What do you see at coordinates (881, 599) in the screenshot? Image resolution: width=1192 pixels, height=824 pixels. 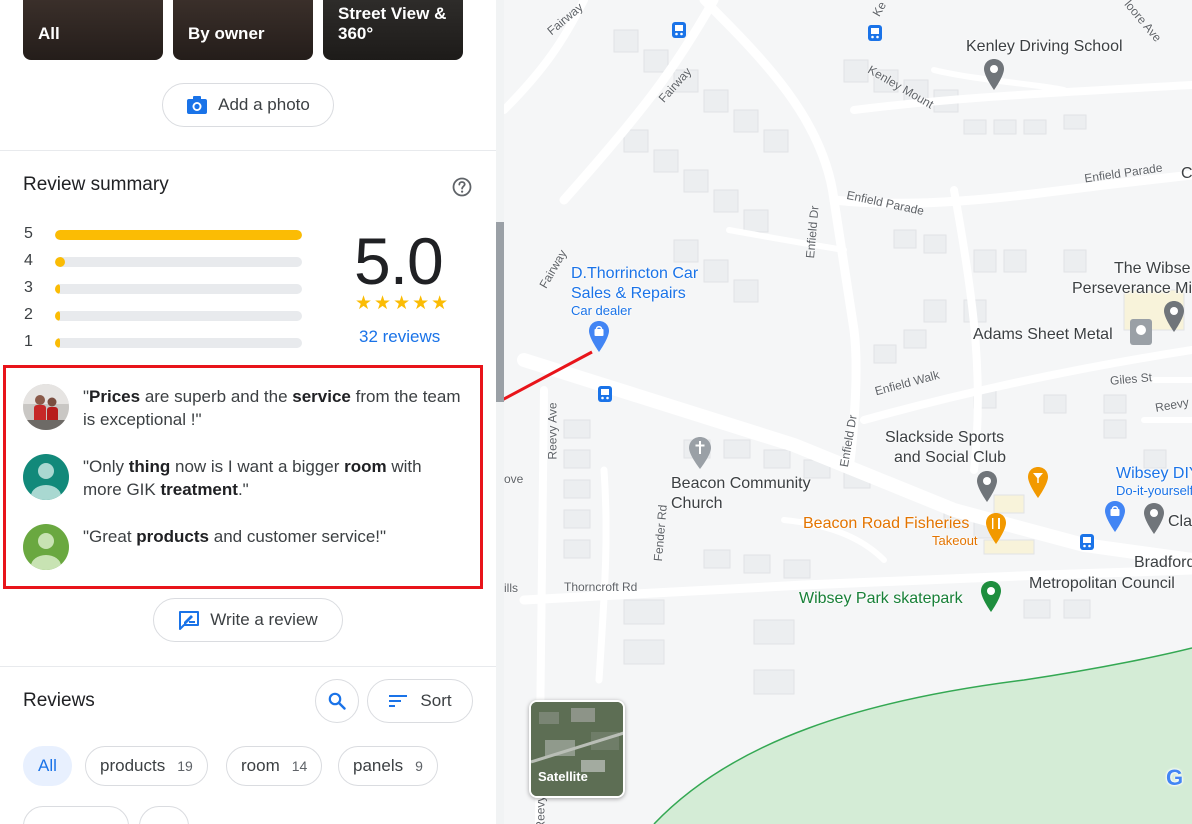 I see `map-place-label: Wibsey Park skatepark` at bounding box center [881, 599].